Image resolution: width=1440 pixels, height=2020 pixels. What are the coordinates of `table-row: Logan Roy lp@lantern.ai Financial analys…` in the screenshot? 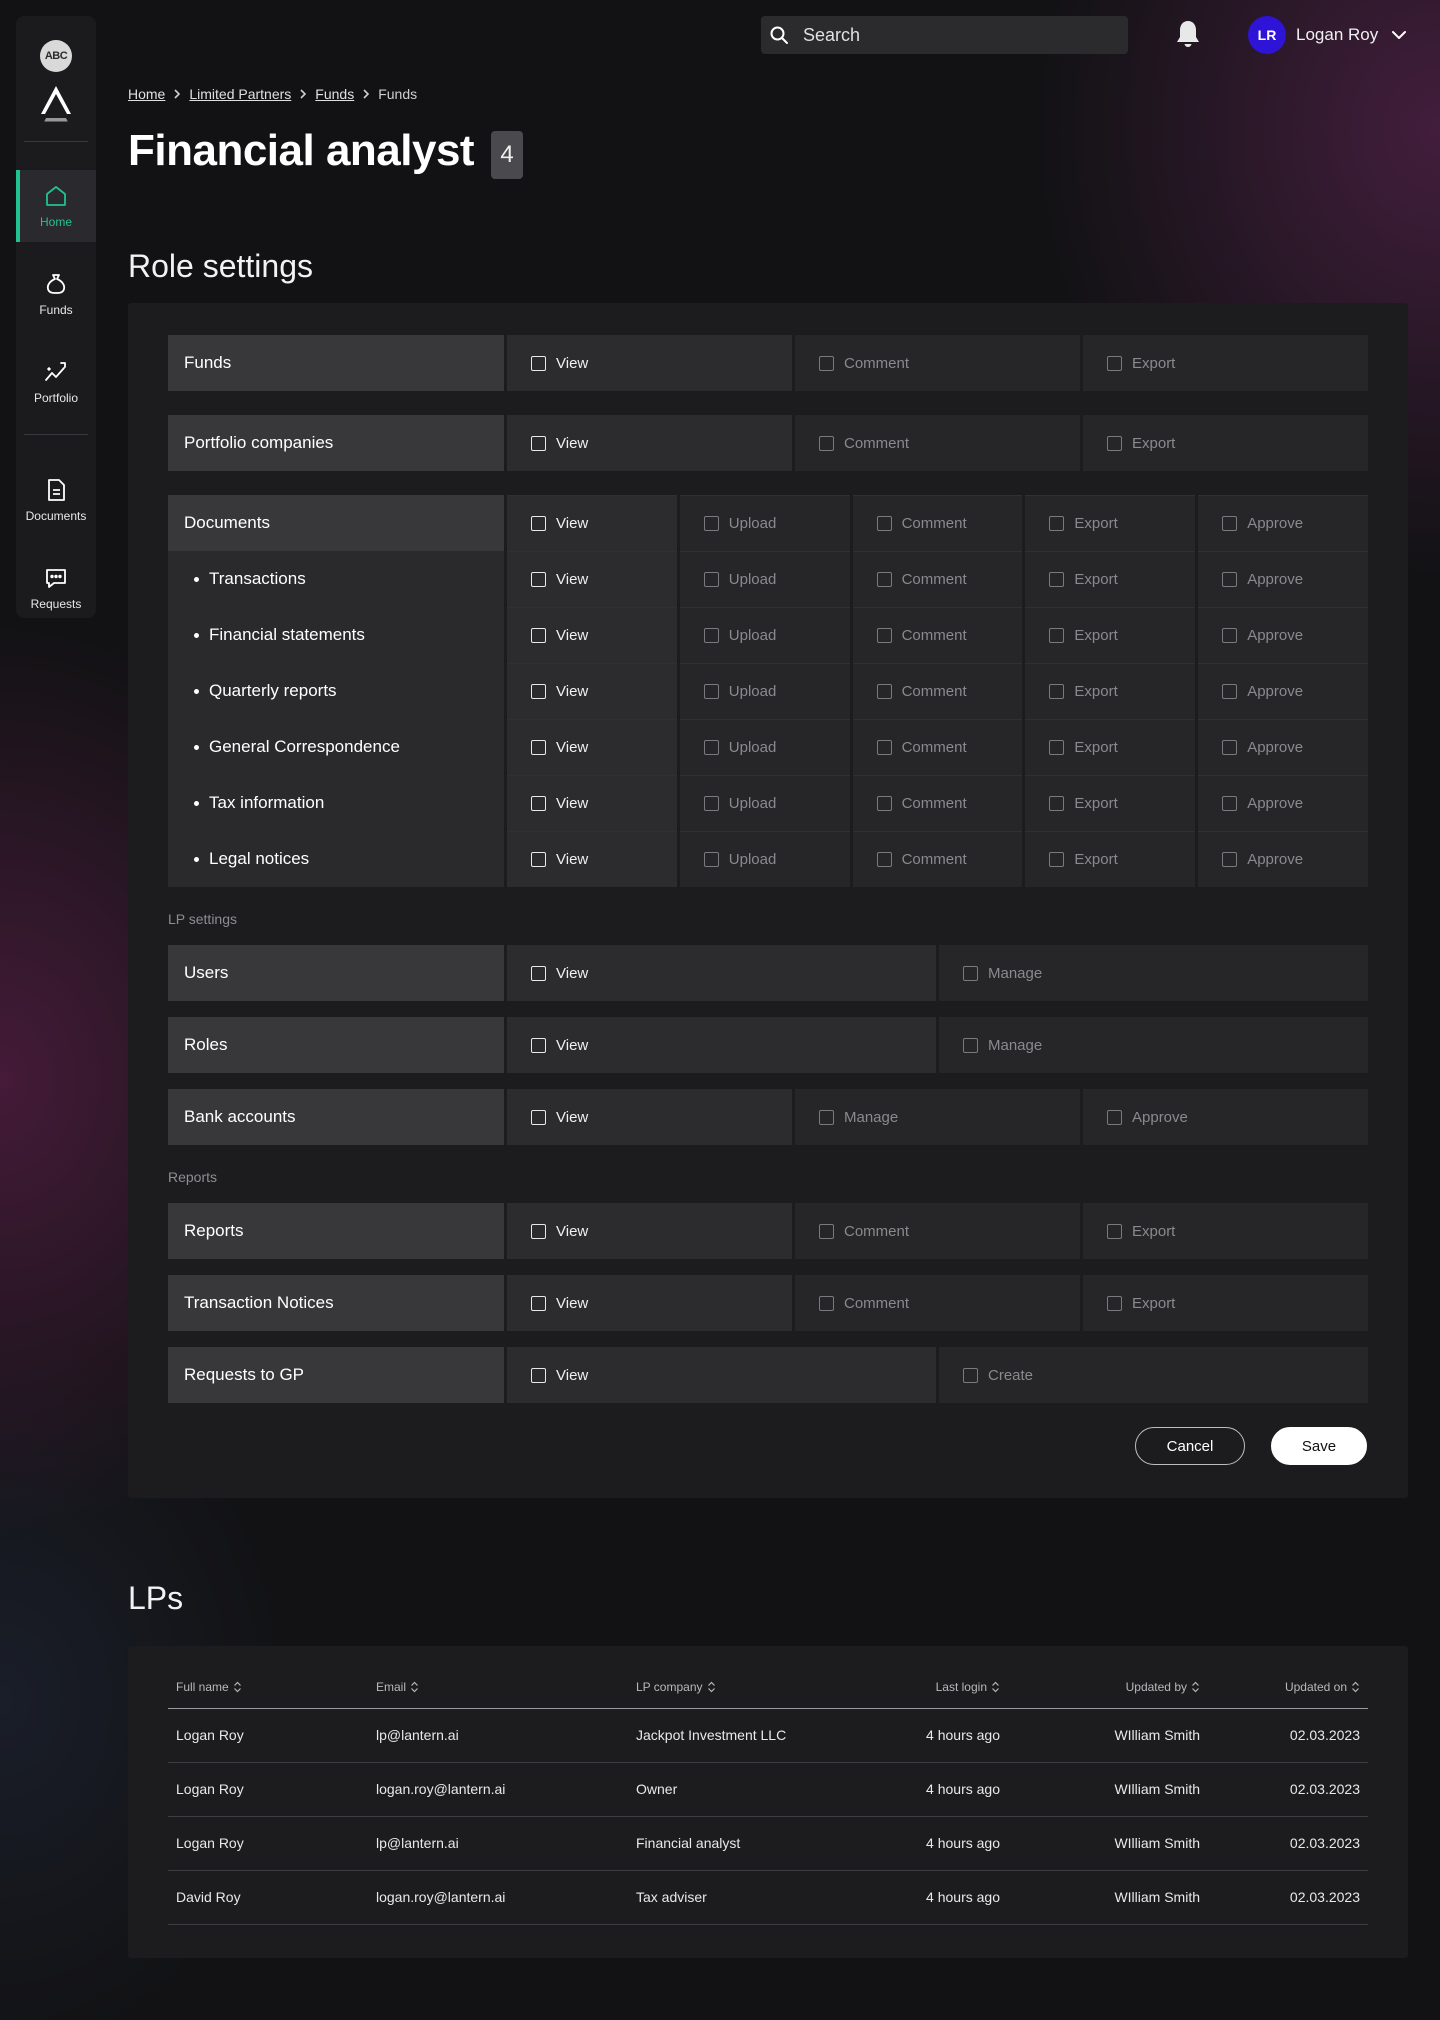 It's located at (768, 1843).